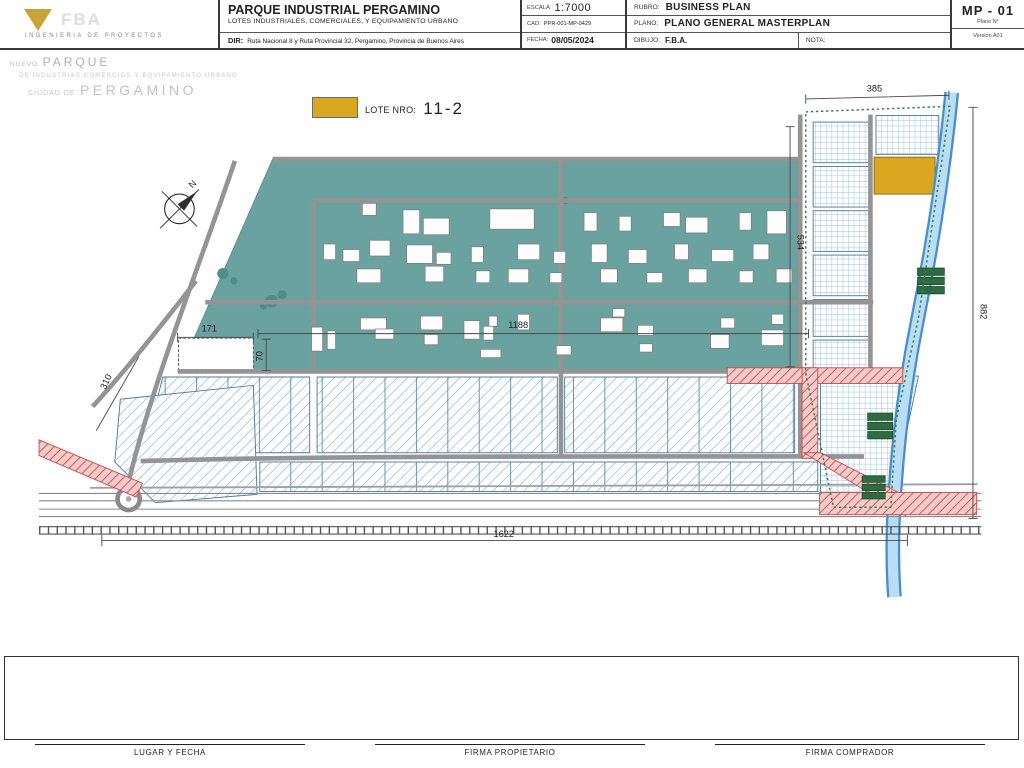  I want to click on dimension-385-label: 385, so click(874, 89).